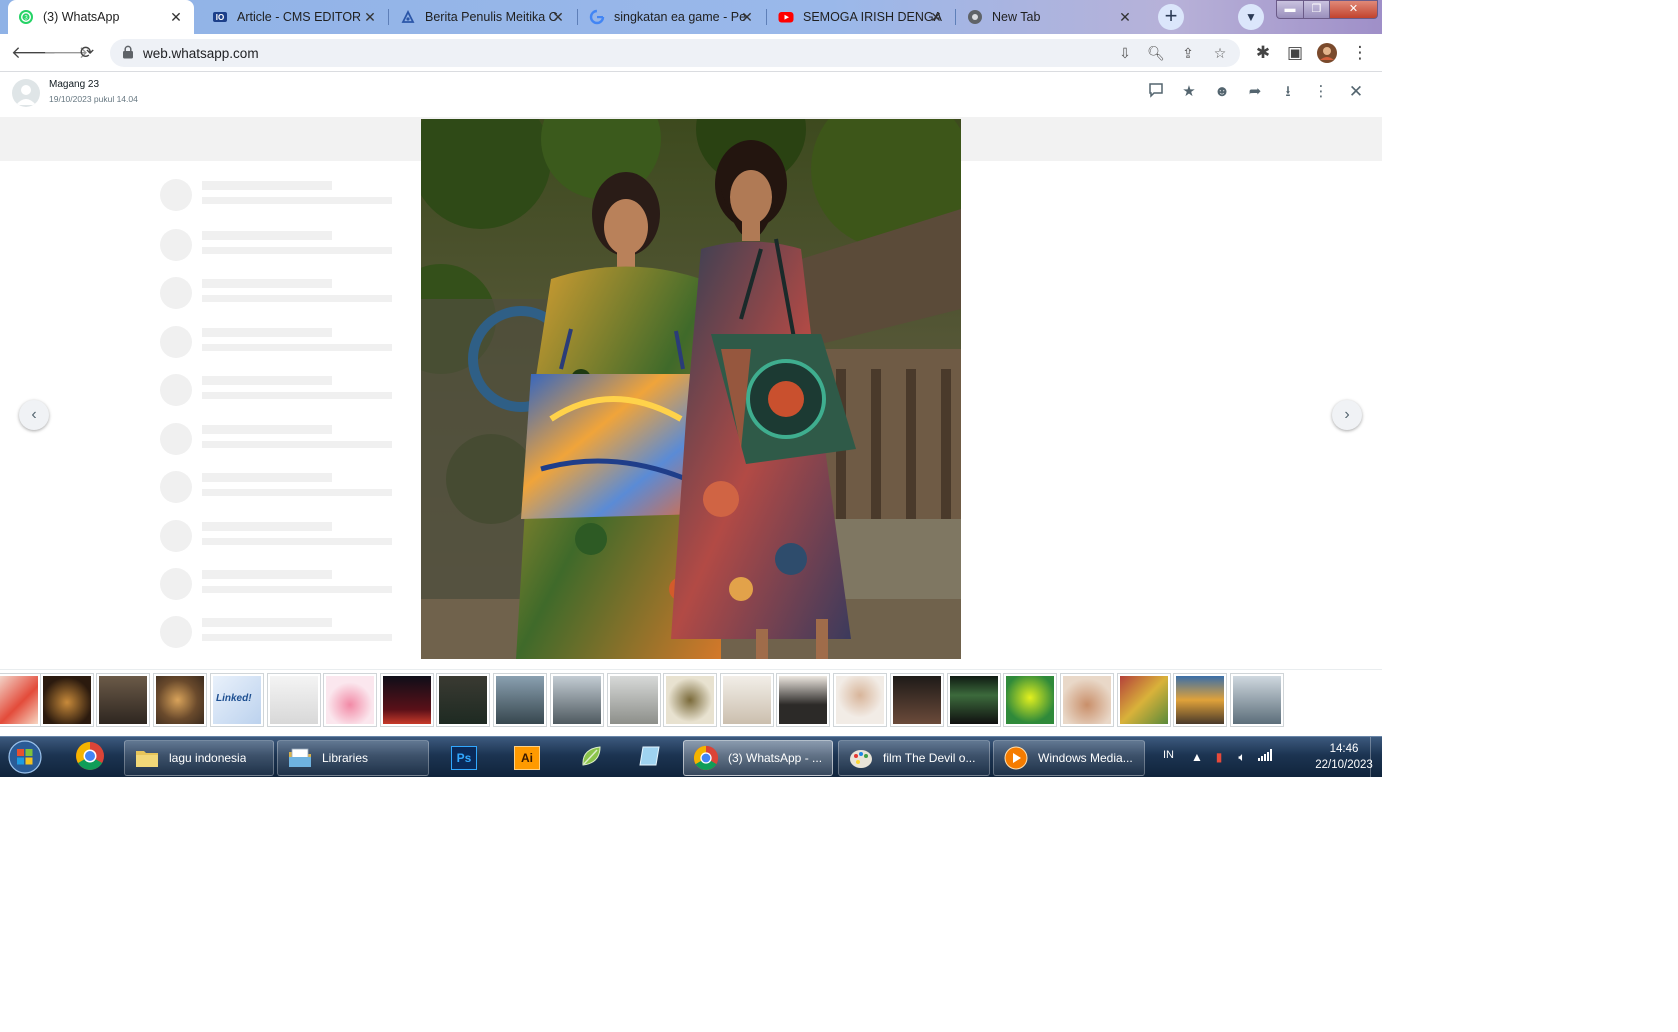  I want to click on next-media-chevron-icon: ›, so click(1347, 415).